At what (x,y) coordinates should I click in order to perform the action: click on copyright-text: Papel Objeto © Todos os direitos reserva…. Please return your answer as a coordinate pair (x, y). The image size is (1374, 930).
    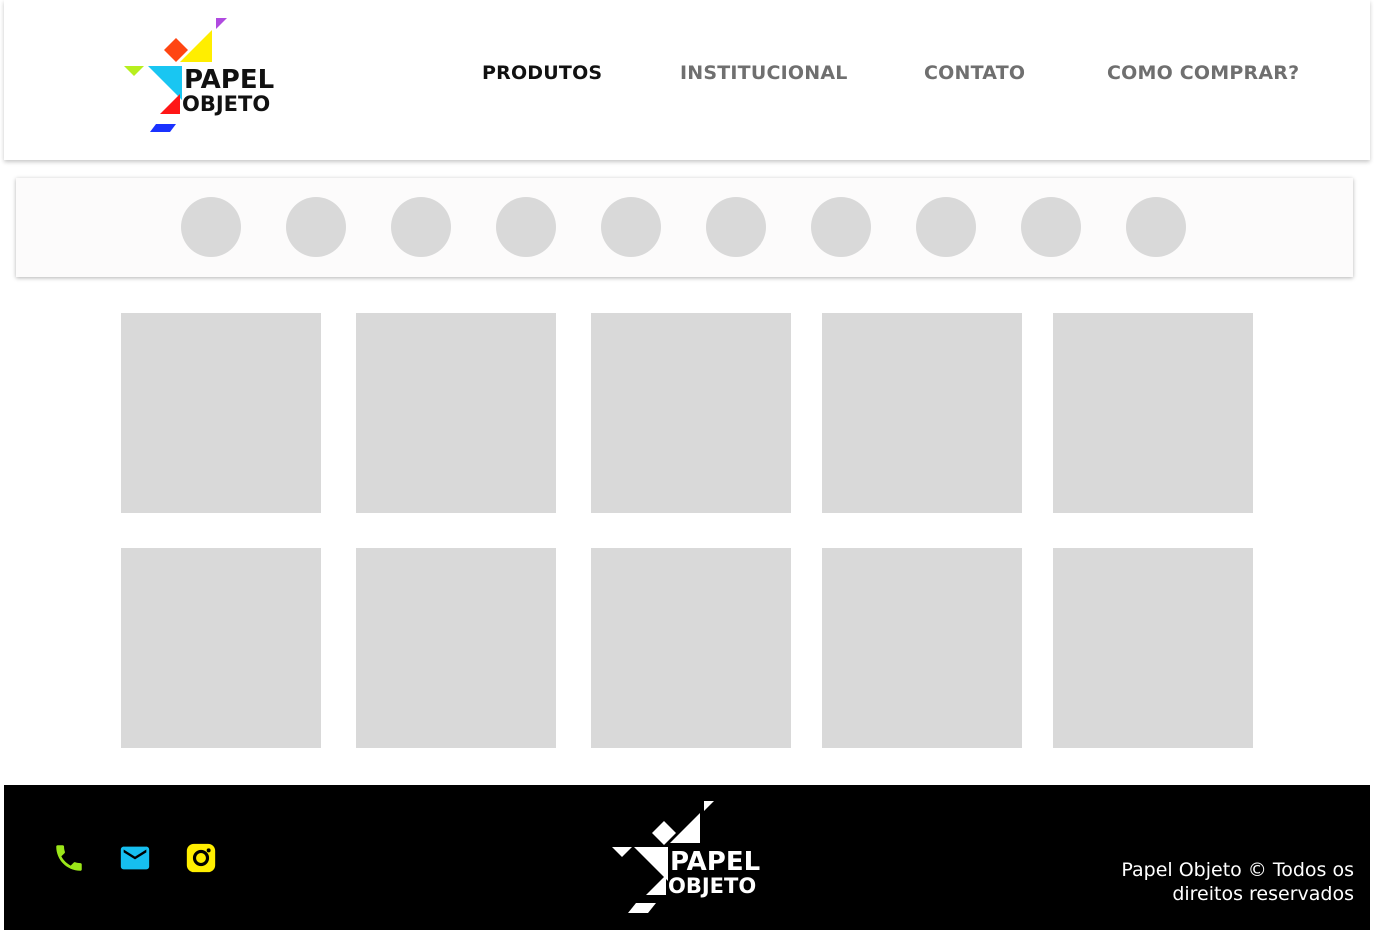
    Looking at the image, I should click on (1237, 882).